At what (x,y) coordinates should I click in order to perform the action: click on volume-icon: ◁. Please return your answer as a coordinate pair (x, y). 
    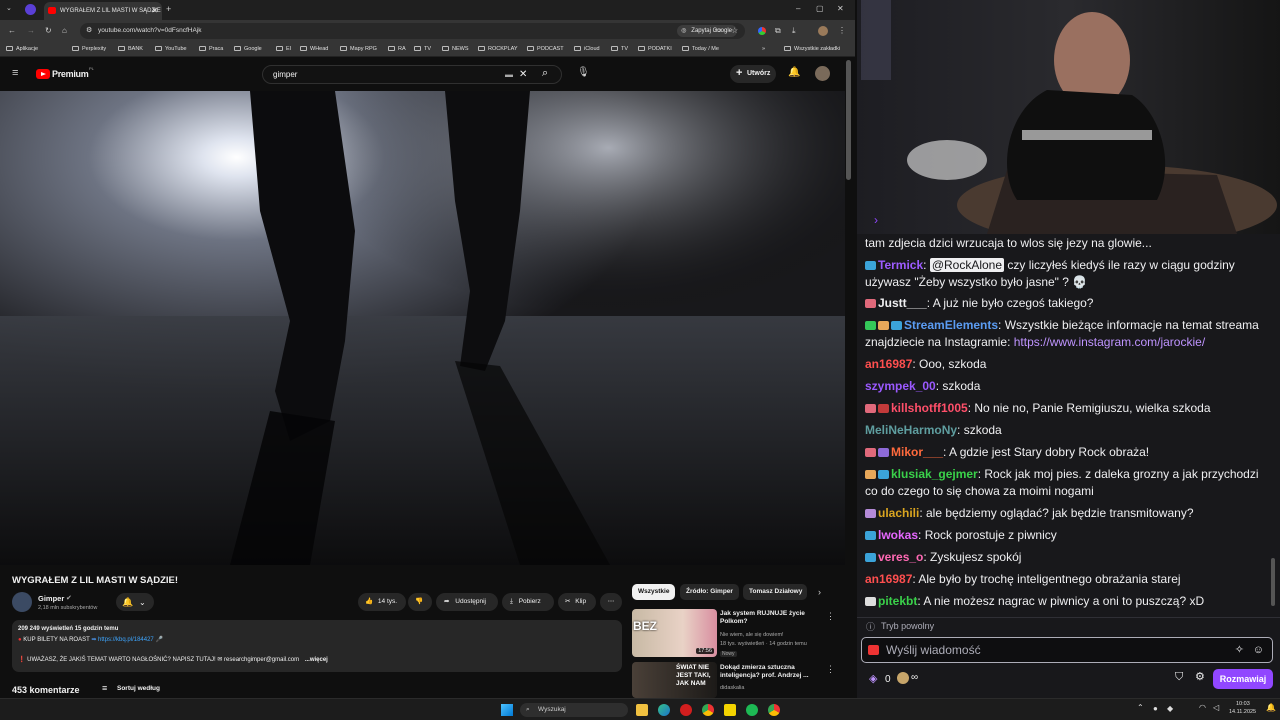
    Looking at the image, I should click on (1216, 707).